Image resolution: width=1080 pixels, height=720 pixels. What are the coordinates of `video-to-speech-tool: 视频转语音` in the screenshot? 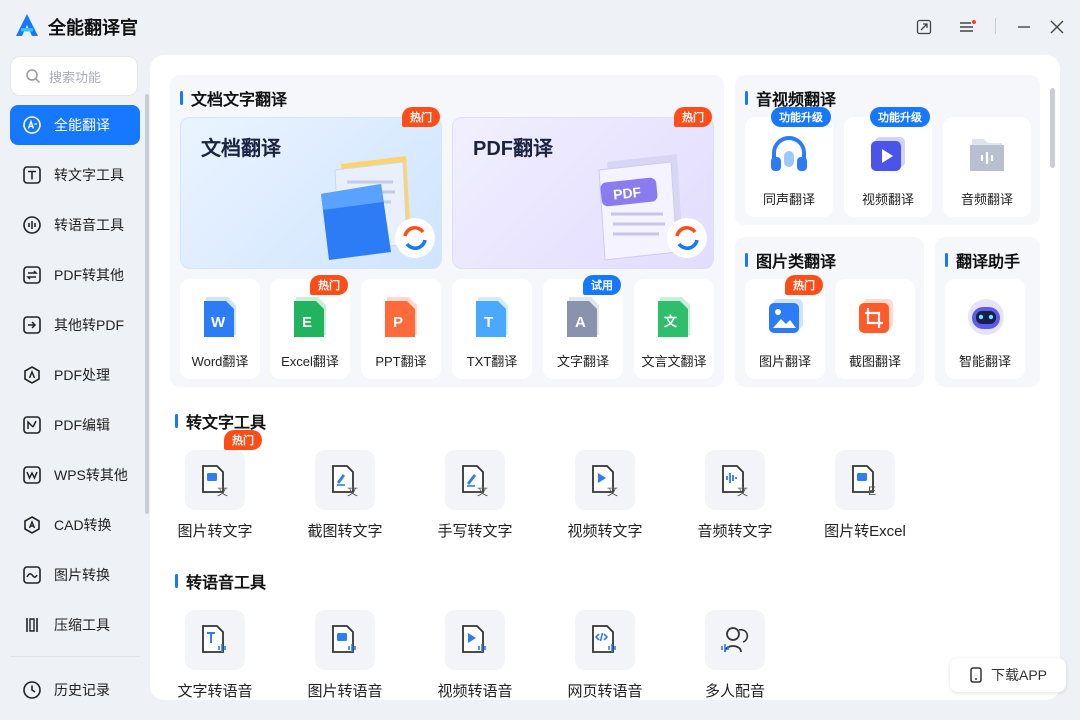 It's located at (475, 655).